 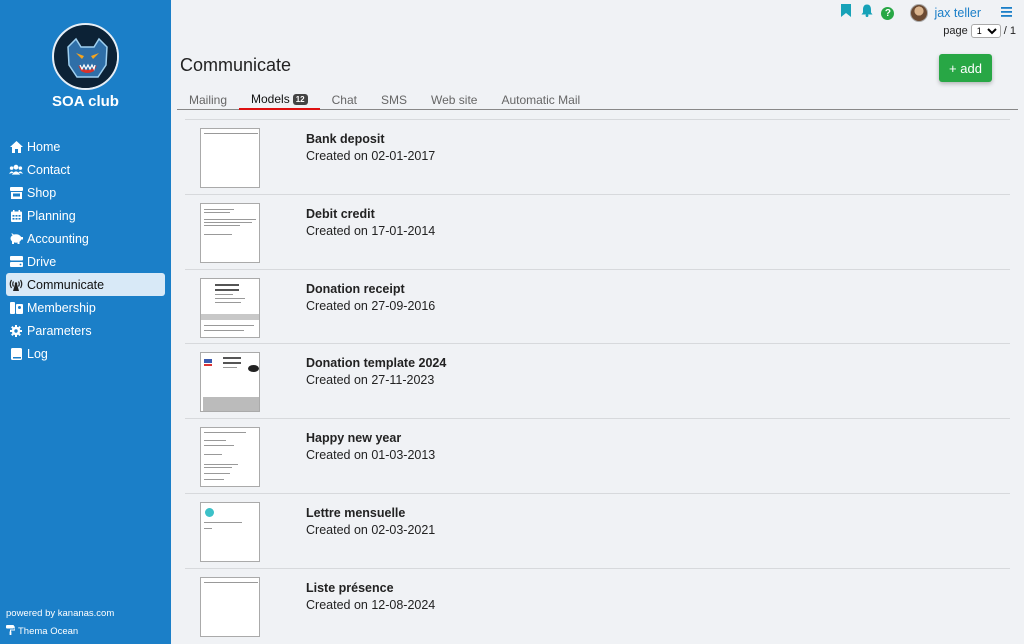 What do you see at coordinates (371, 156) in the screenshot?
I see `model-date: Created on 02-01-2017` at bounding box center [371, 156].